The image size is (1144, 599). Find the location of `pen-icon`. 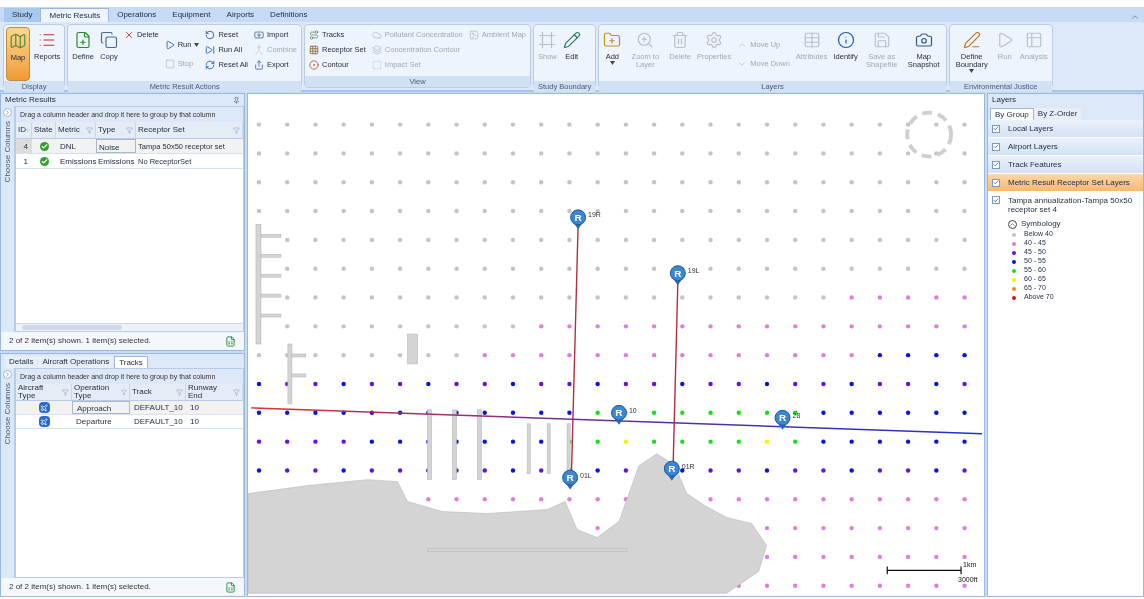

pen-icon is located at coordinates (971, 40).